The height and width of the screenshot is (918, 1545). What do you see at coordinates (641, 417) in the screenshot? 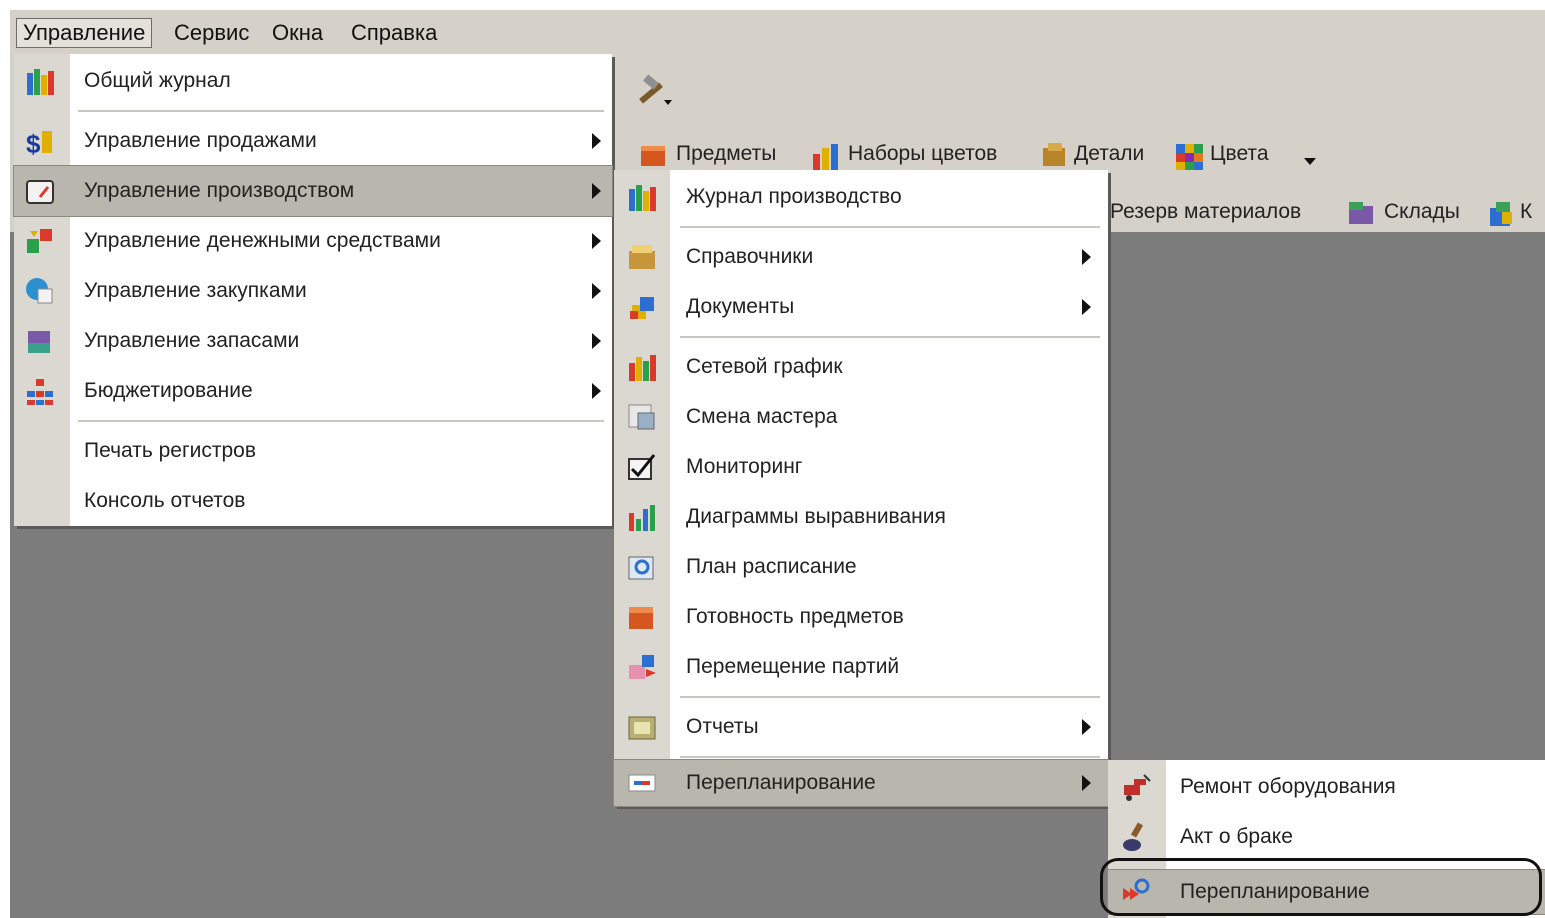
I see `shift-icon` at bounding box center [641, 417].